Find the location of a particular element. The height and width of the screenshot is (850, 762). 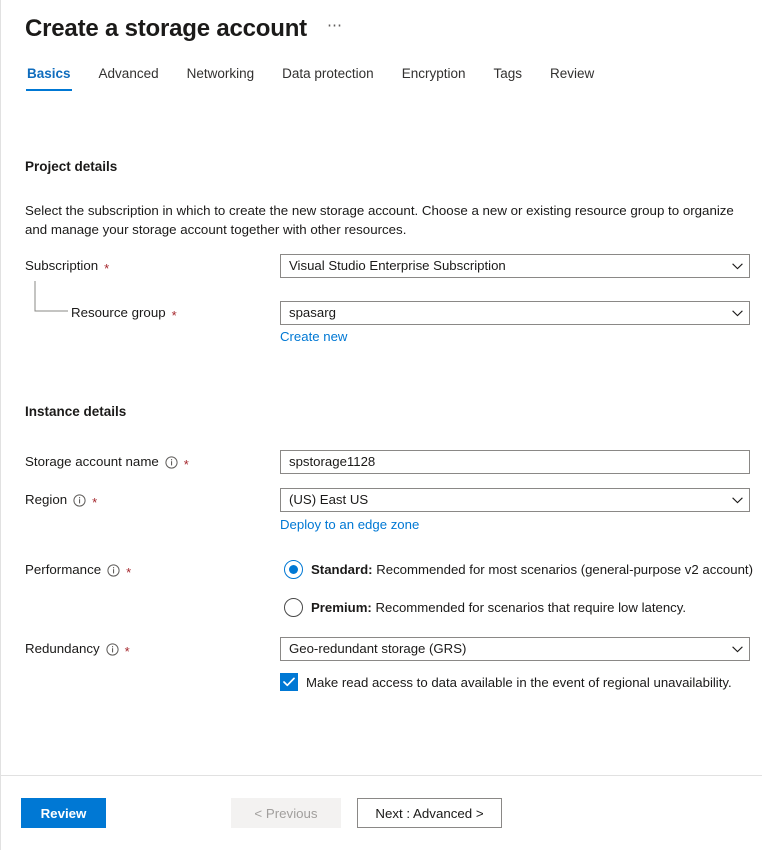

storage-account-name-input: spstorage1128 is located at coordinates (515, 462).